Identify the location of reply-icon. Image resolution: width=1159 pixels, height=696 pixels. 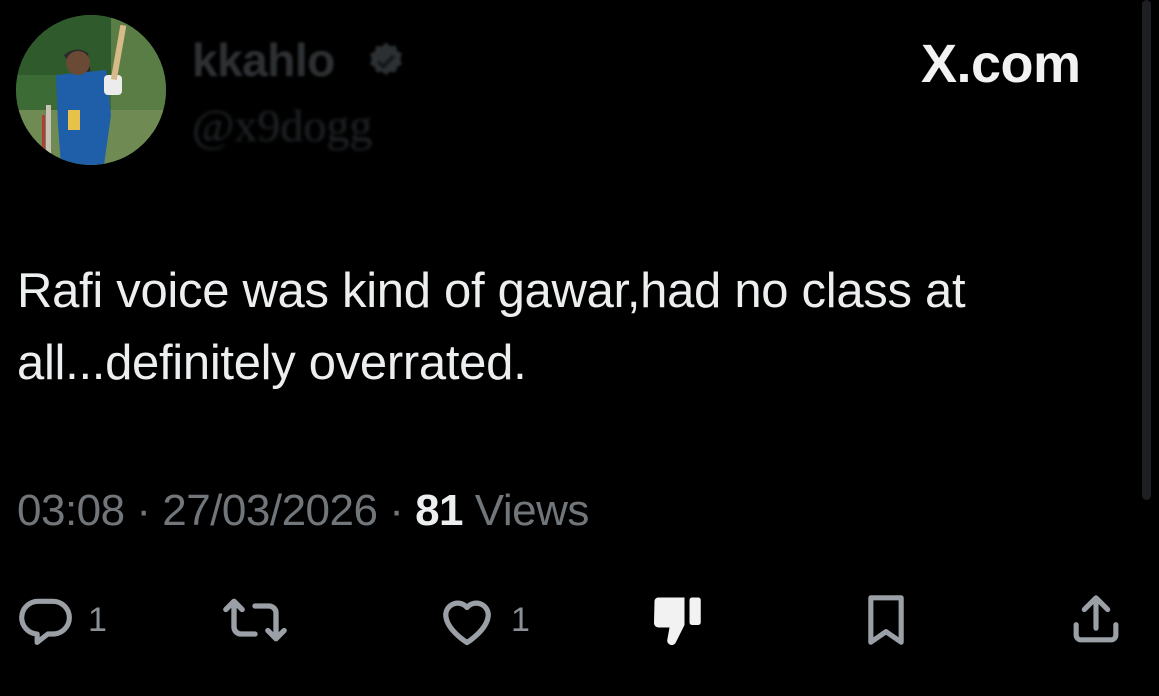
(45, 621).